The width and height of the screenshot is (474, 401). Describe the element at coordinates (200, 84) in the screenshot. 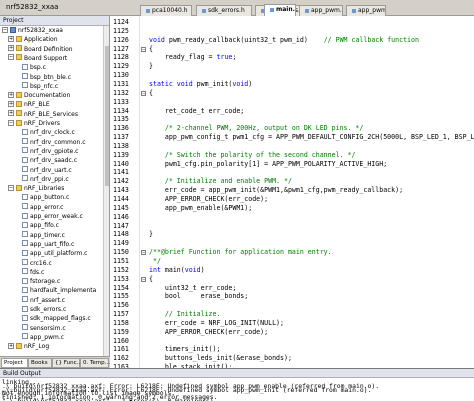

I see `code-line: static void pwm_init(void)` at that location.